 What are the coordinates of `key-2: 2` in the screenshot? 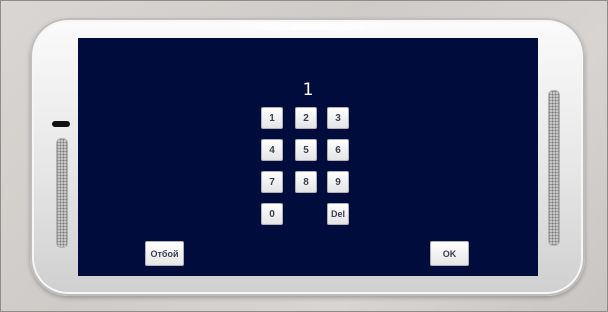 It's located at (306, 118).